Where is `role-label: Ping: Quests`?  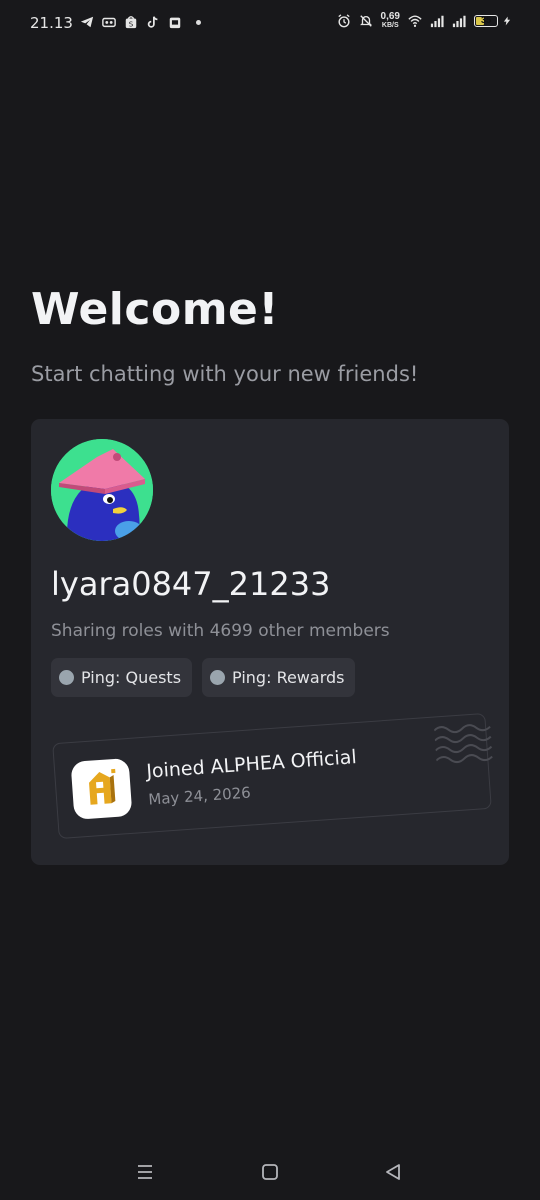
role-label: Ping: Quests is located at coordinates (131, 677).